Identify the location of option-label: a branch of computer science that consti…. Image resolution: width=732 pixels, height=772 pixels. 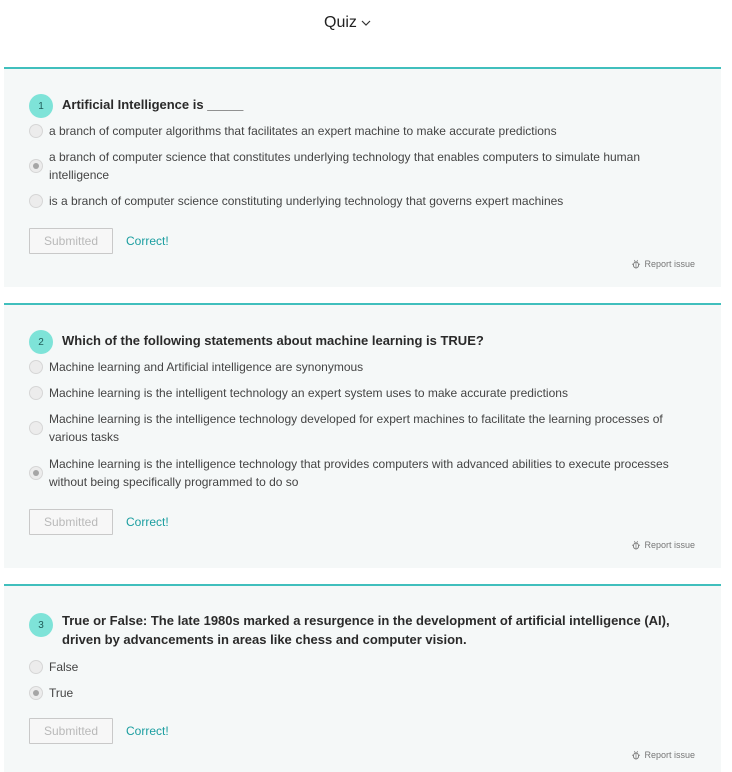
(345, 166).